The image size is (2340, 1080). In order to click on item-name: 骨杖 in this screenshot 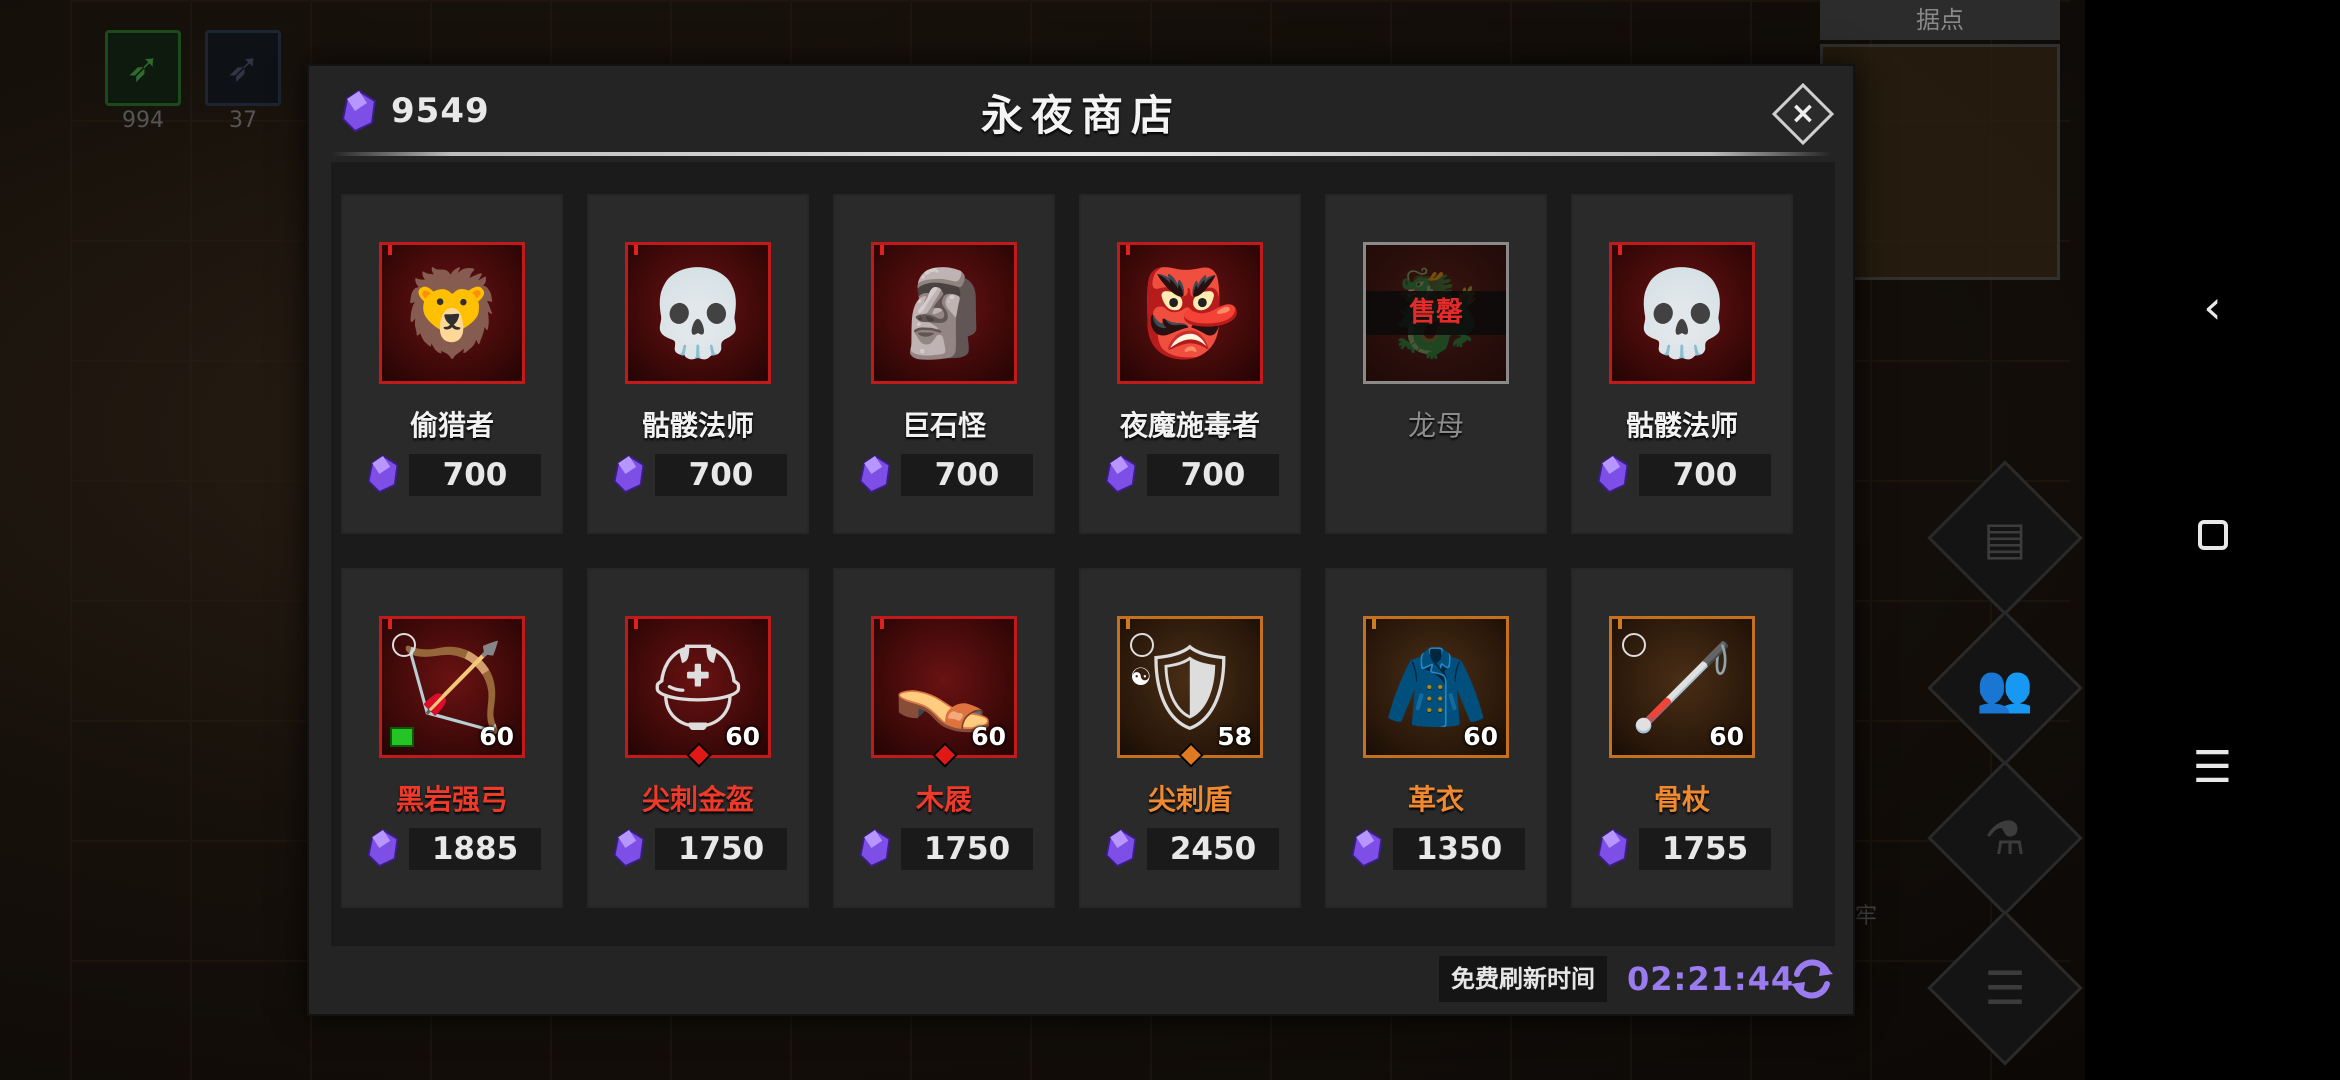, I will do `click(1681, 799)`.